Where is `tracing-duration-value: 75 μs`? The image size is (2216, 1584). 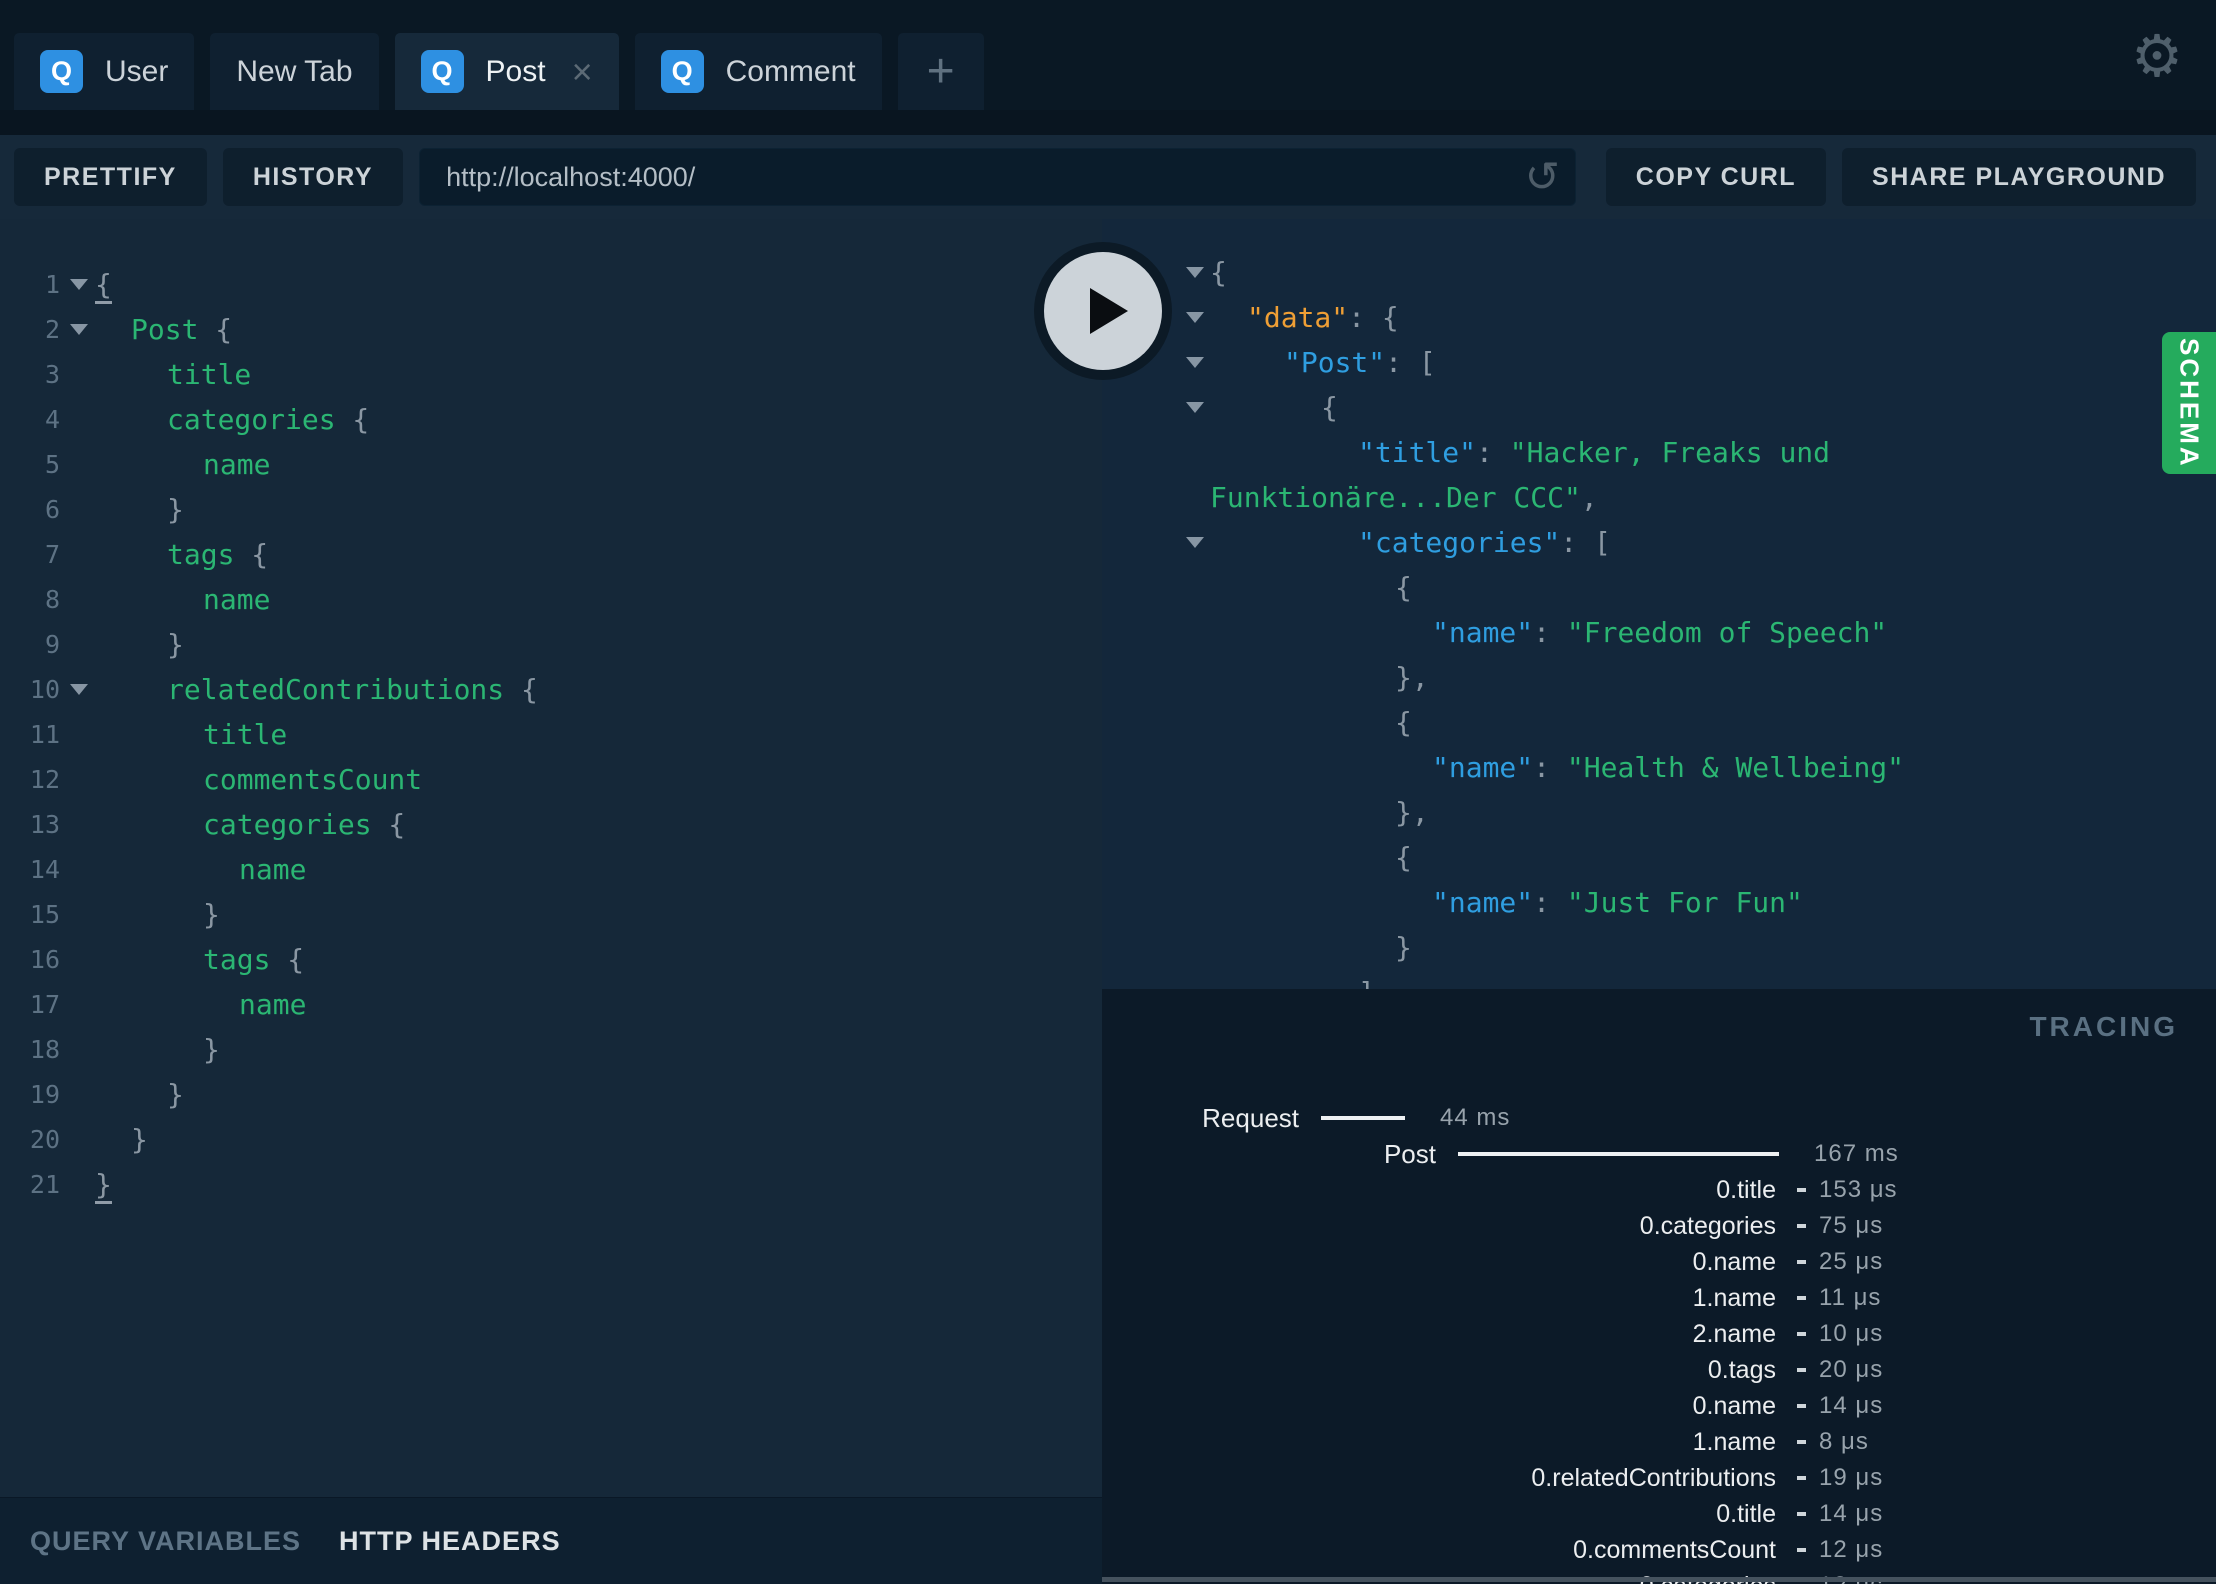
tracing-duration-value: 75 μs is located at coordinates (1851, 1225).